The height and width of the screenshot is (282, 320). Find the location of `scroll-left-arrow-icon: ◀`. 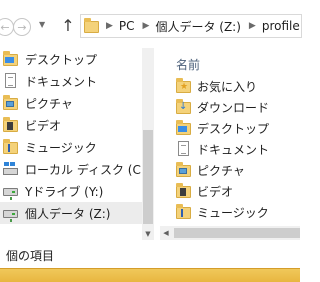

scroll-left-arrow-icon: ◀ is located at coordinates (166, 233).